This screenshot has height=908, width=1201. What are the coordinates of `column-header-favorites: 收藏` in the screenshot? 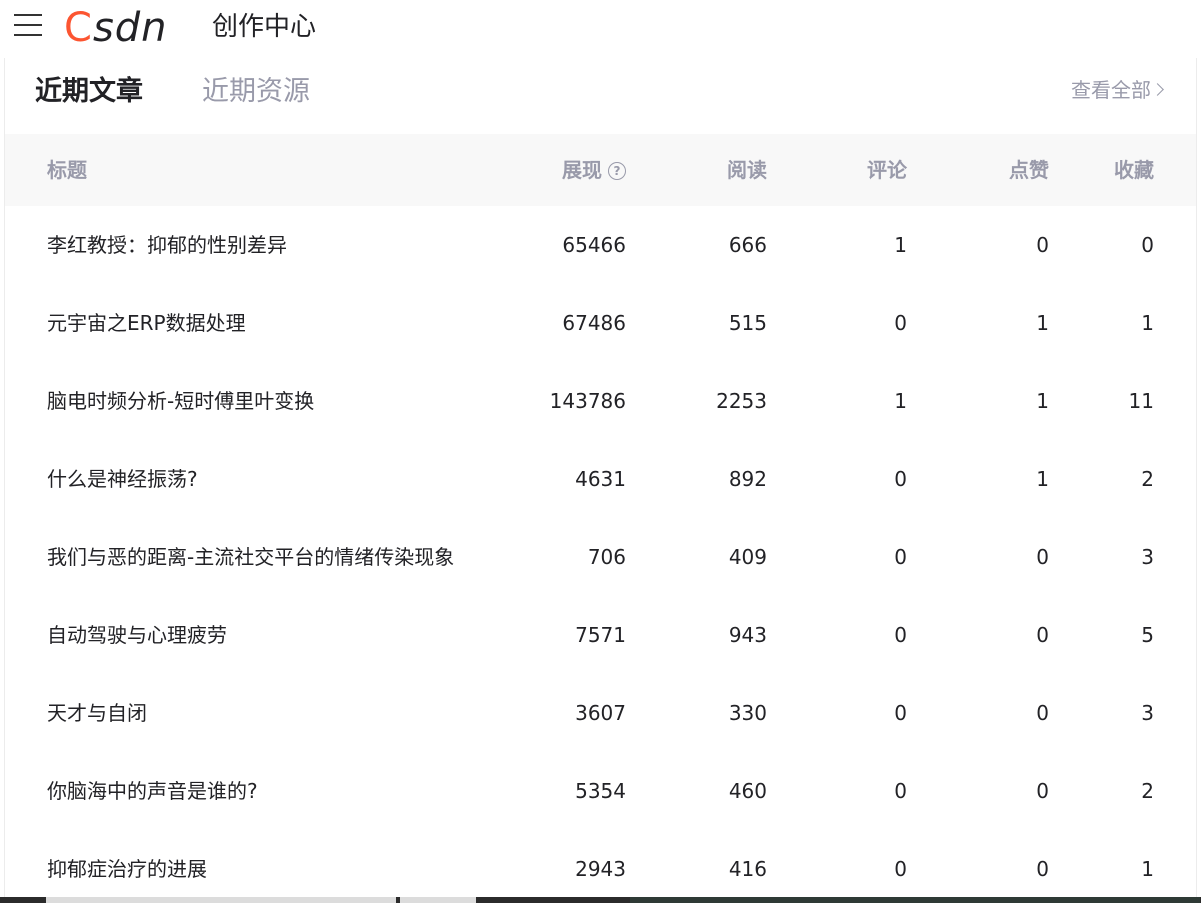 It's located at (1134, 170).